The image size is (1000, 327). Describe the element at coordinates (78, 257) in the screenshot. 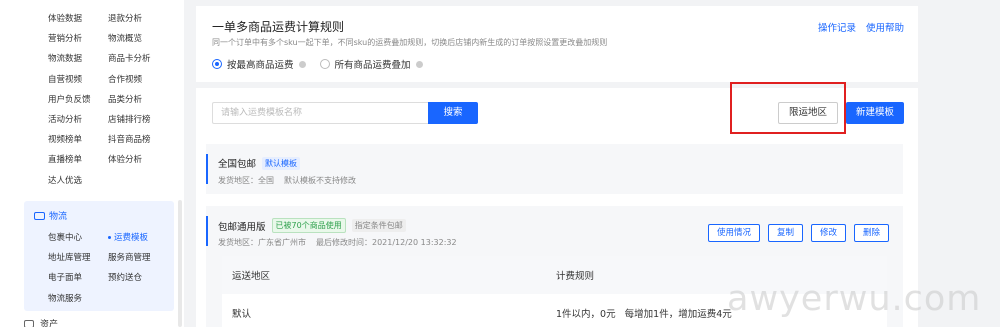

I see `sidebar-item: 地址库管理` at that location.